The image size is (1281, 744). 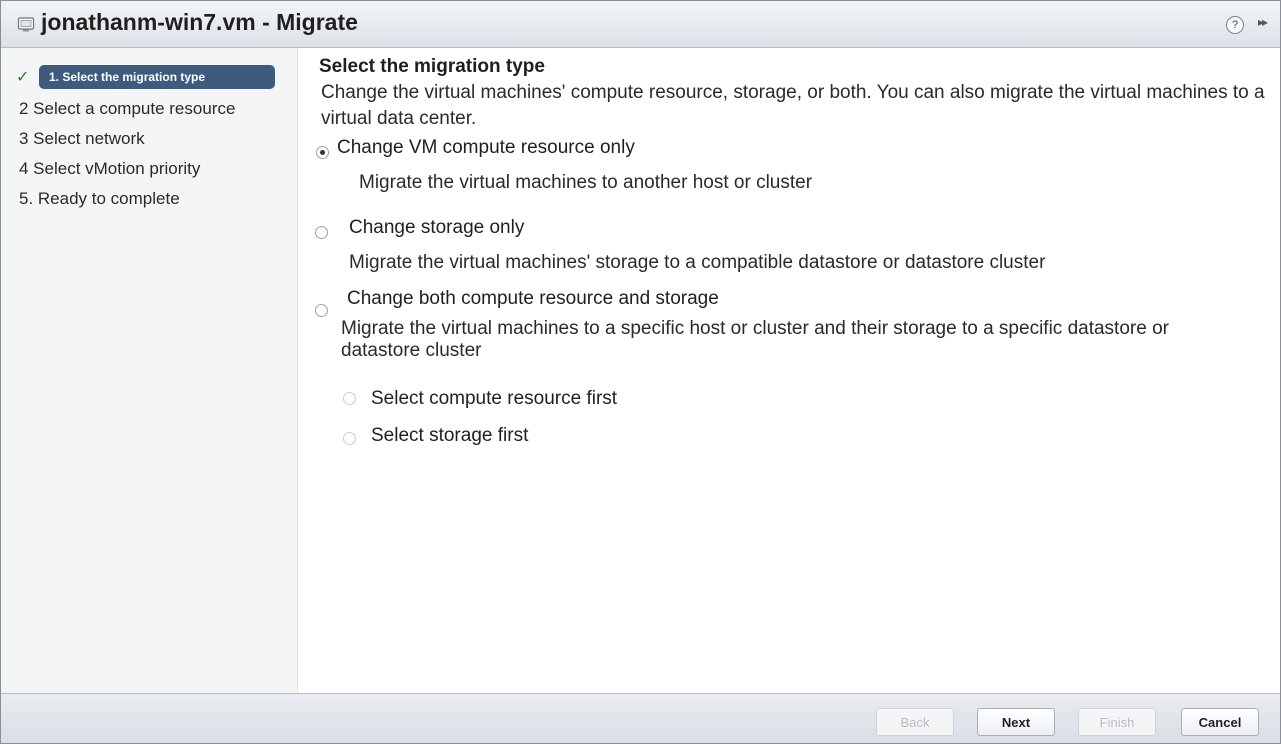 What do you see at coordinates (199, 22) in the screenshot?
I see `window-title: jonathanm-win7.vm - Migrate` at bounding box center [199, 22].